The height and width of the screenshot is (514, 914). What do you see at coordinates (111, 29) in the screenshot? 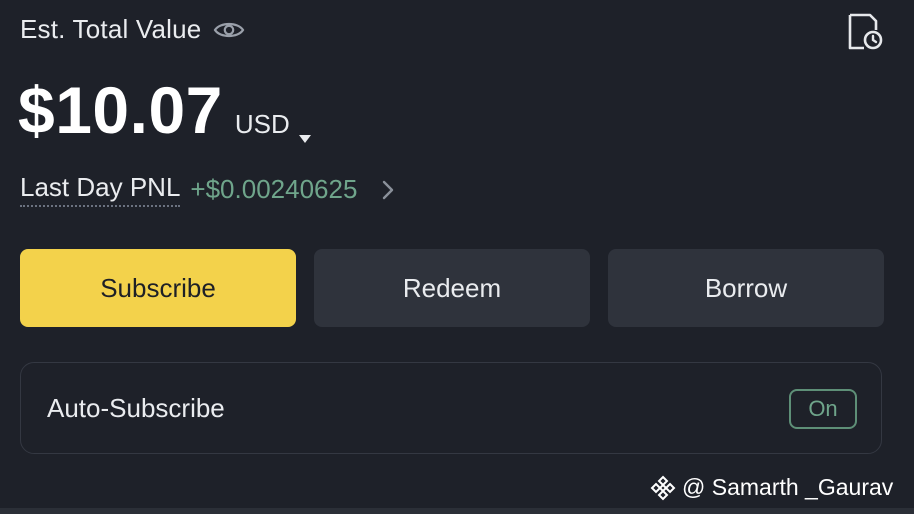
I see `est-total-value-label: Est. Total Value` at bounding box center [111, 29].